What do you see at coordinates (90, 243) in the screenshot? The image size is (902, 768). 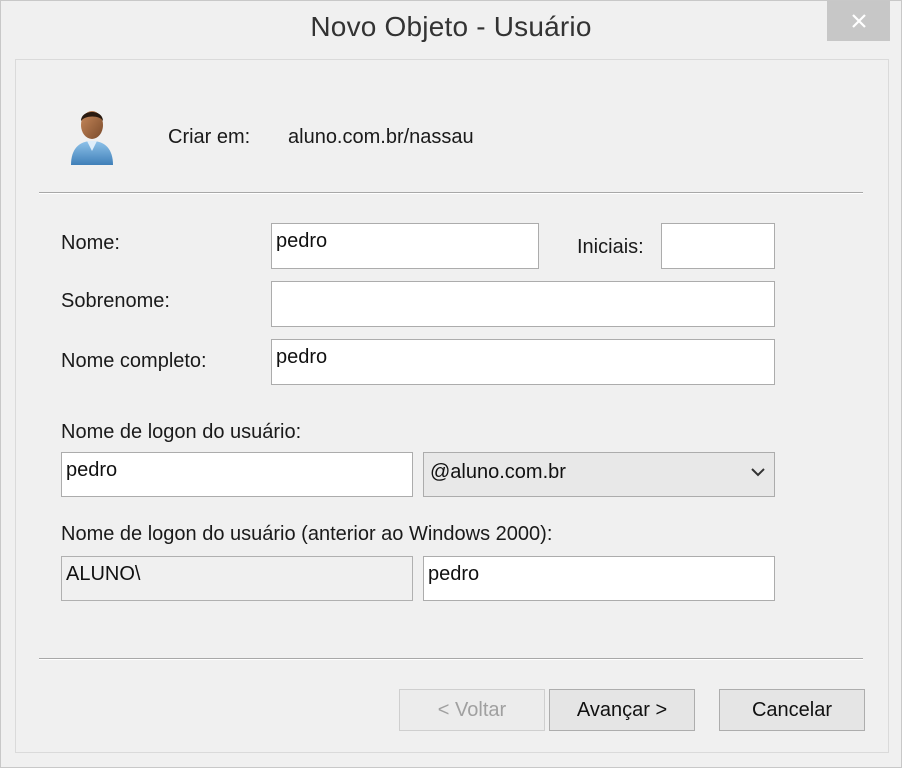 I see `first-name-label: Nome:` at bounding box center [90, 243].